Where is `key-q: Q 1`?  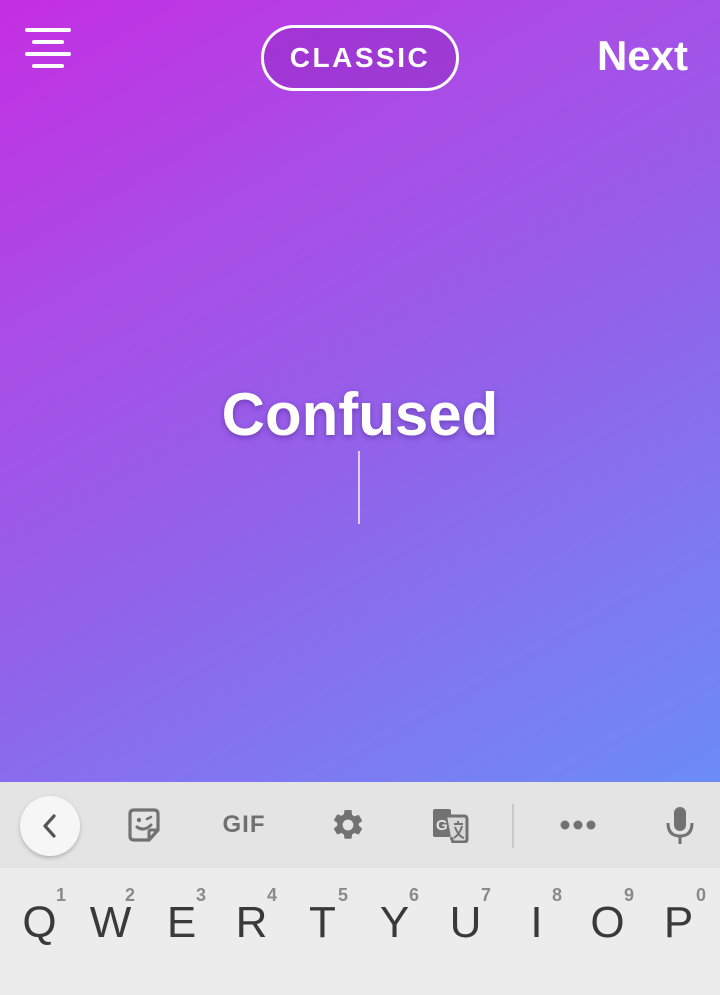 key-q: Q 1 is located at coordinates (39, 923).